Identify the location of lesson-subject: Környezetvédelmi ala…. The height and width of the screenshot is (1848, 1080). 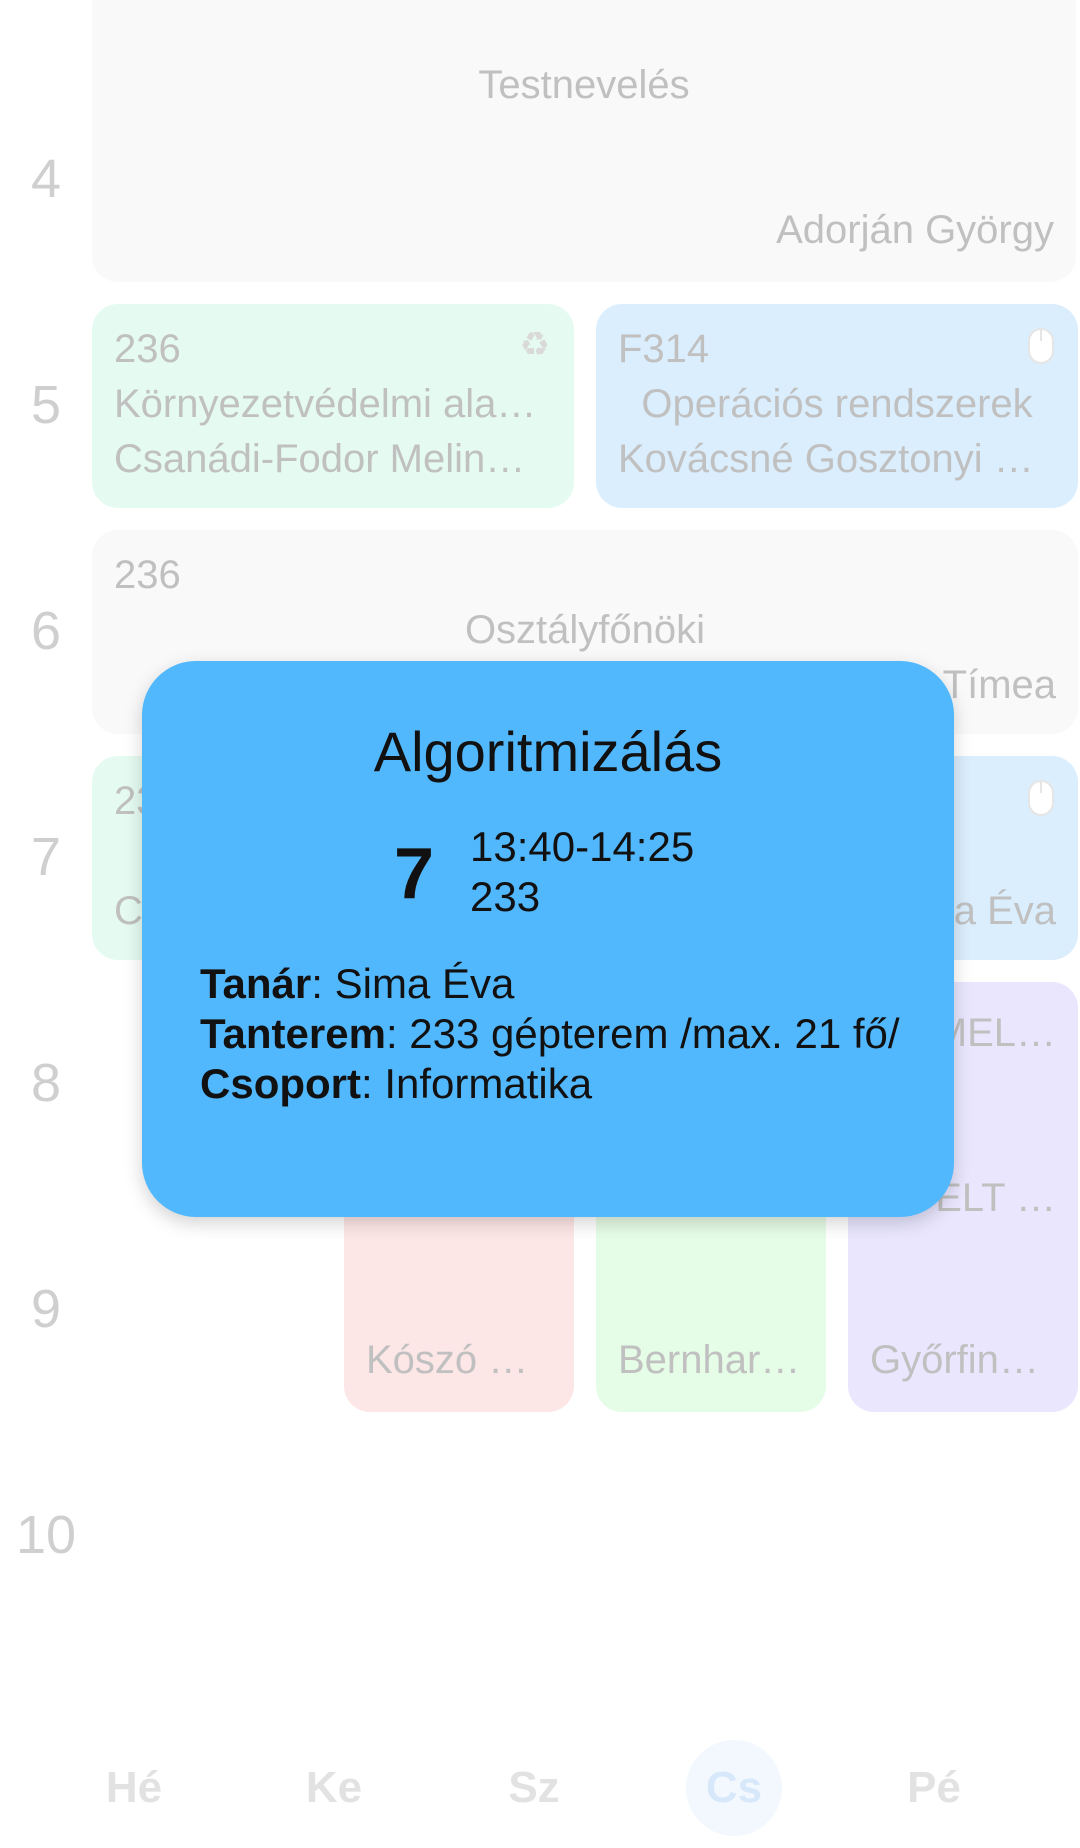
(325, 404).